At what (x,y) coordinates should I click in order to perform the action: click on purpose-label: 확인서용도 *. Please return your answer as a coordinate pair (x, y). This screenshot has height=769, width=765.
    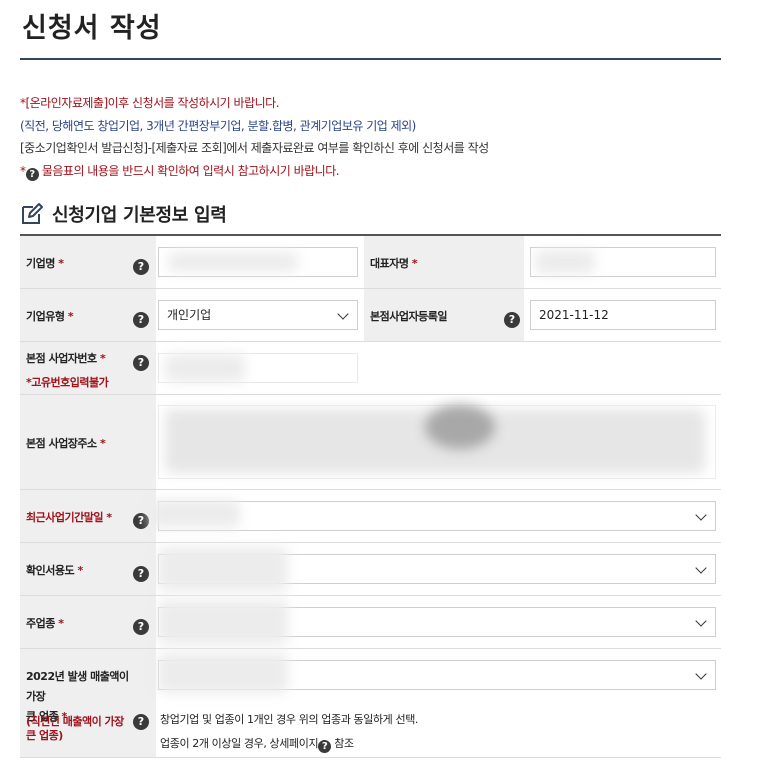
    Looking at the image, I should click on (54, 570).